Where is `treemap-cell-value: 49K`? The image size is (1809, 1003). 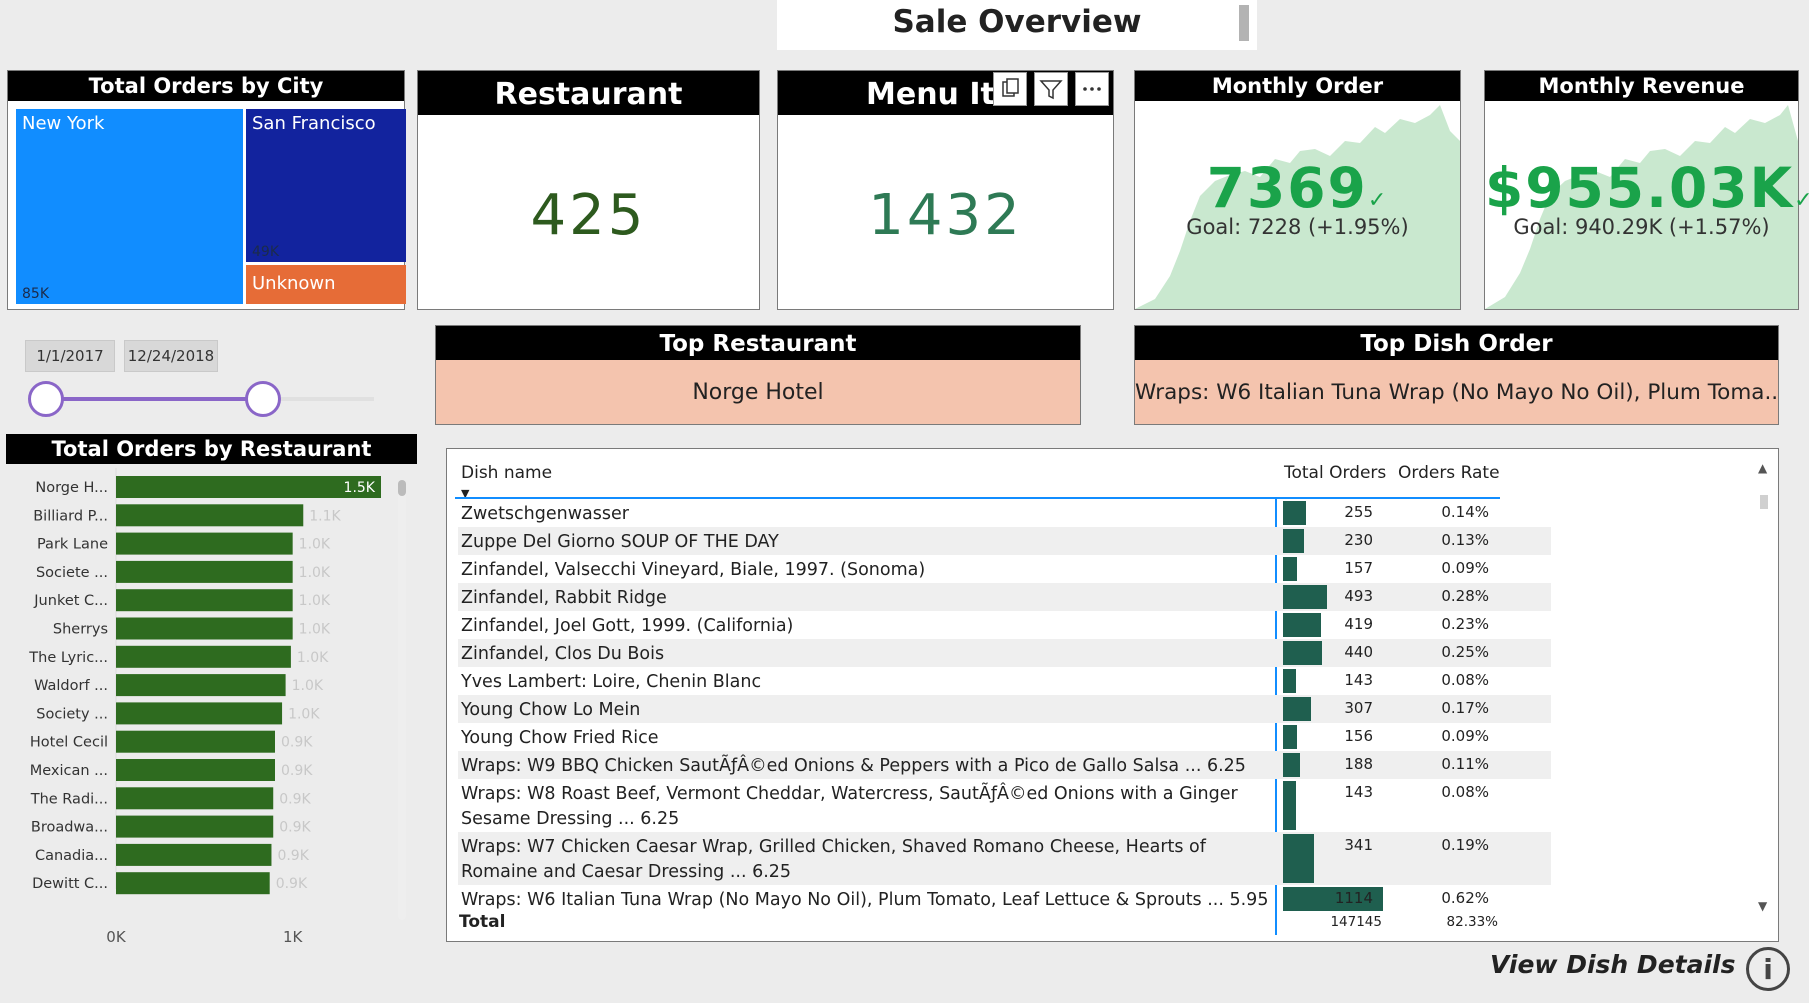 treemap-cell-value: 49K is located at coordinates (265, 252).